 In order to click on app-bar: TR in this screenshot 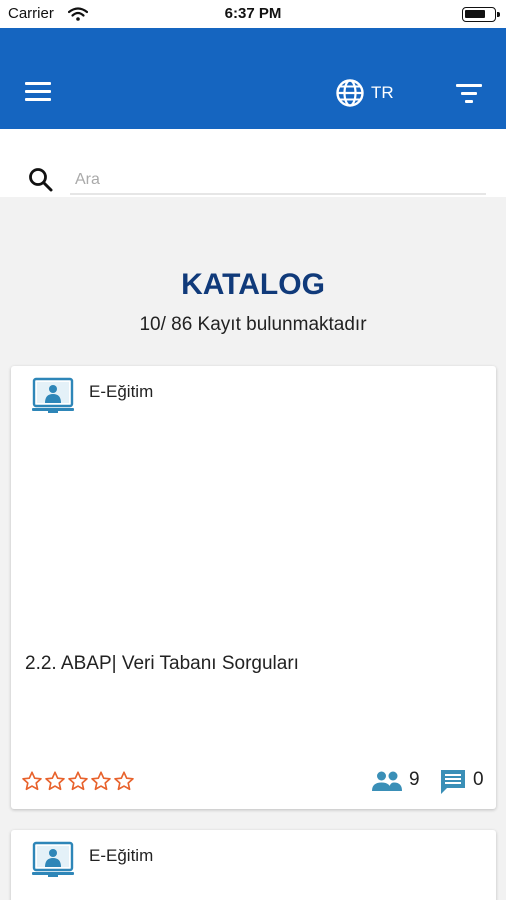, I will do `click(253, 78)`.